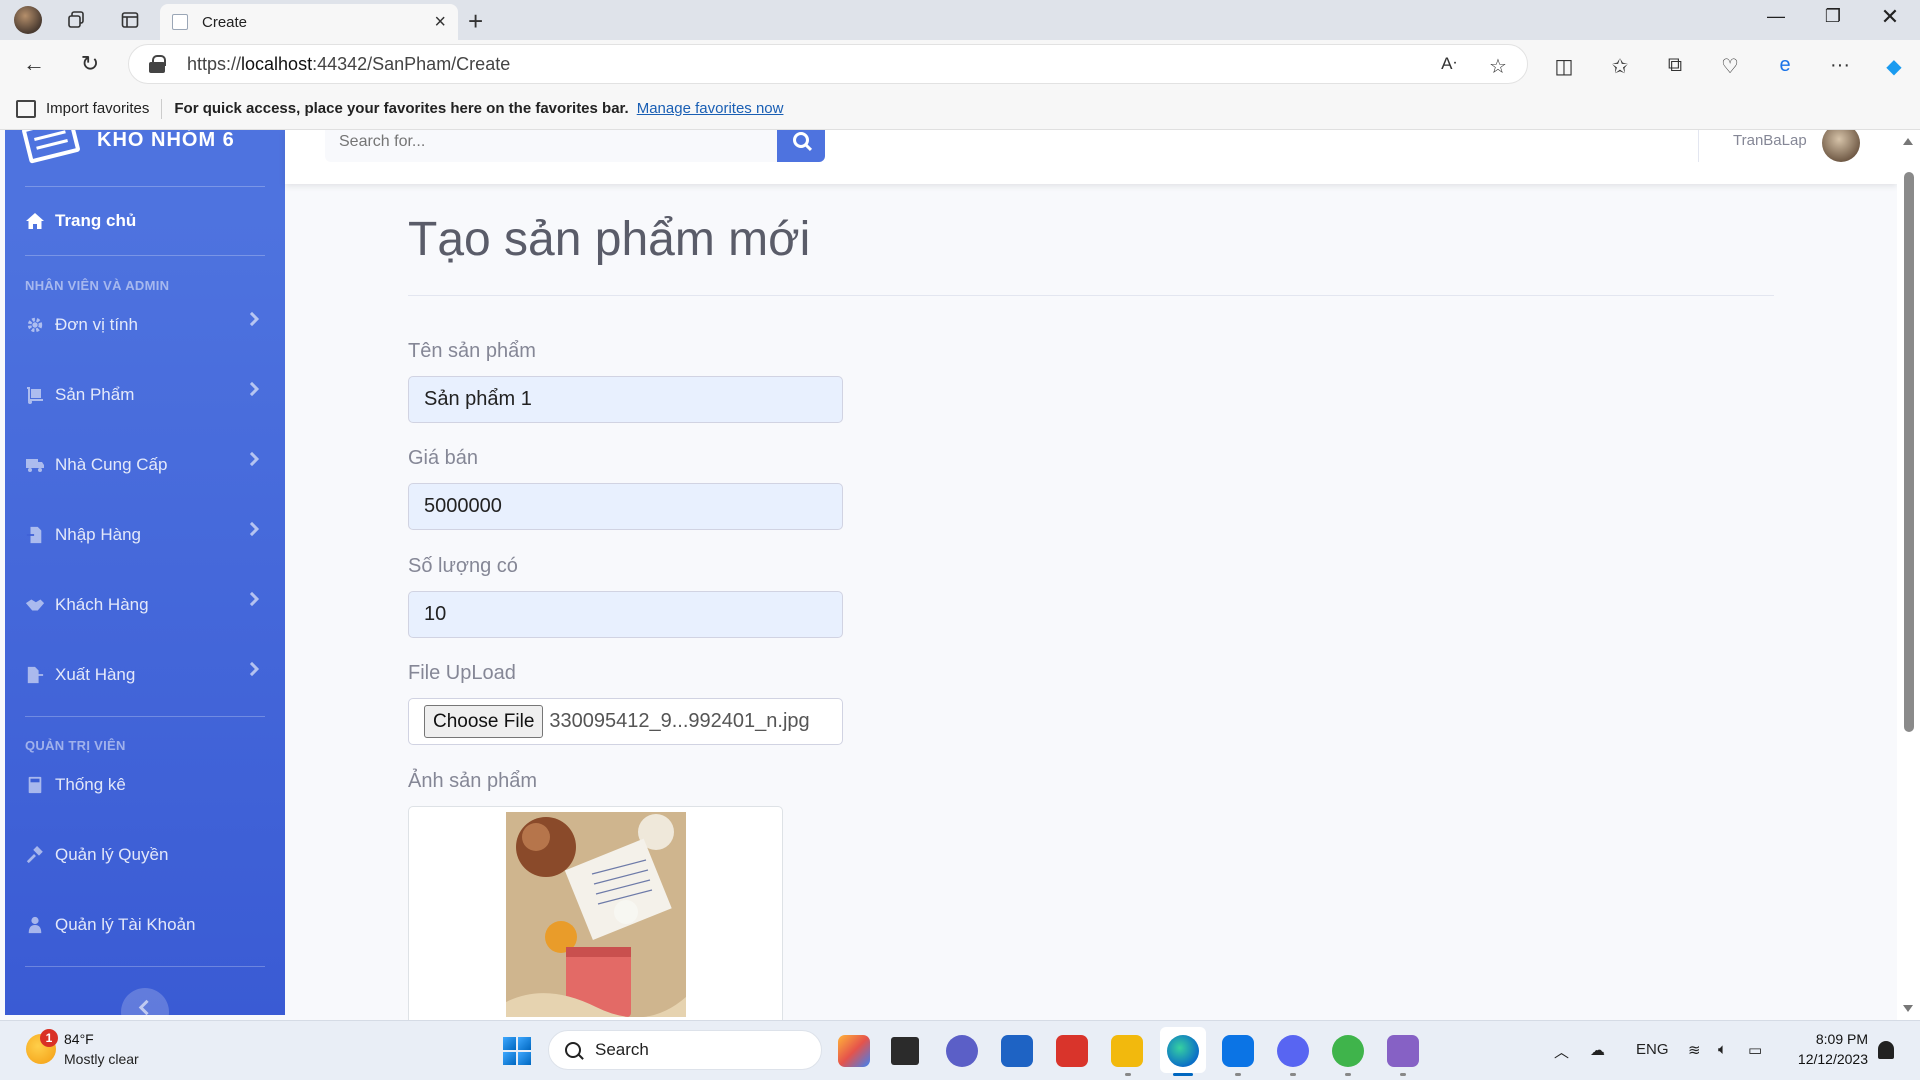  I want to click on manage-favorites-link: Manage favorites now, so click(710, 108).